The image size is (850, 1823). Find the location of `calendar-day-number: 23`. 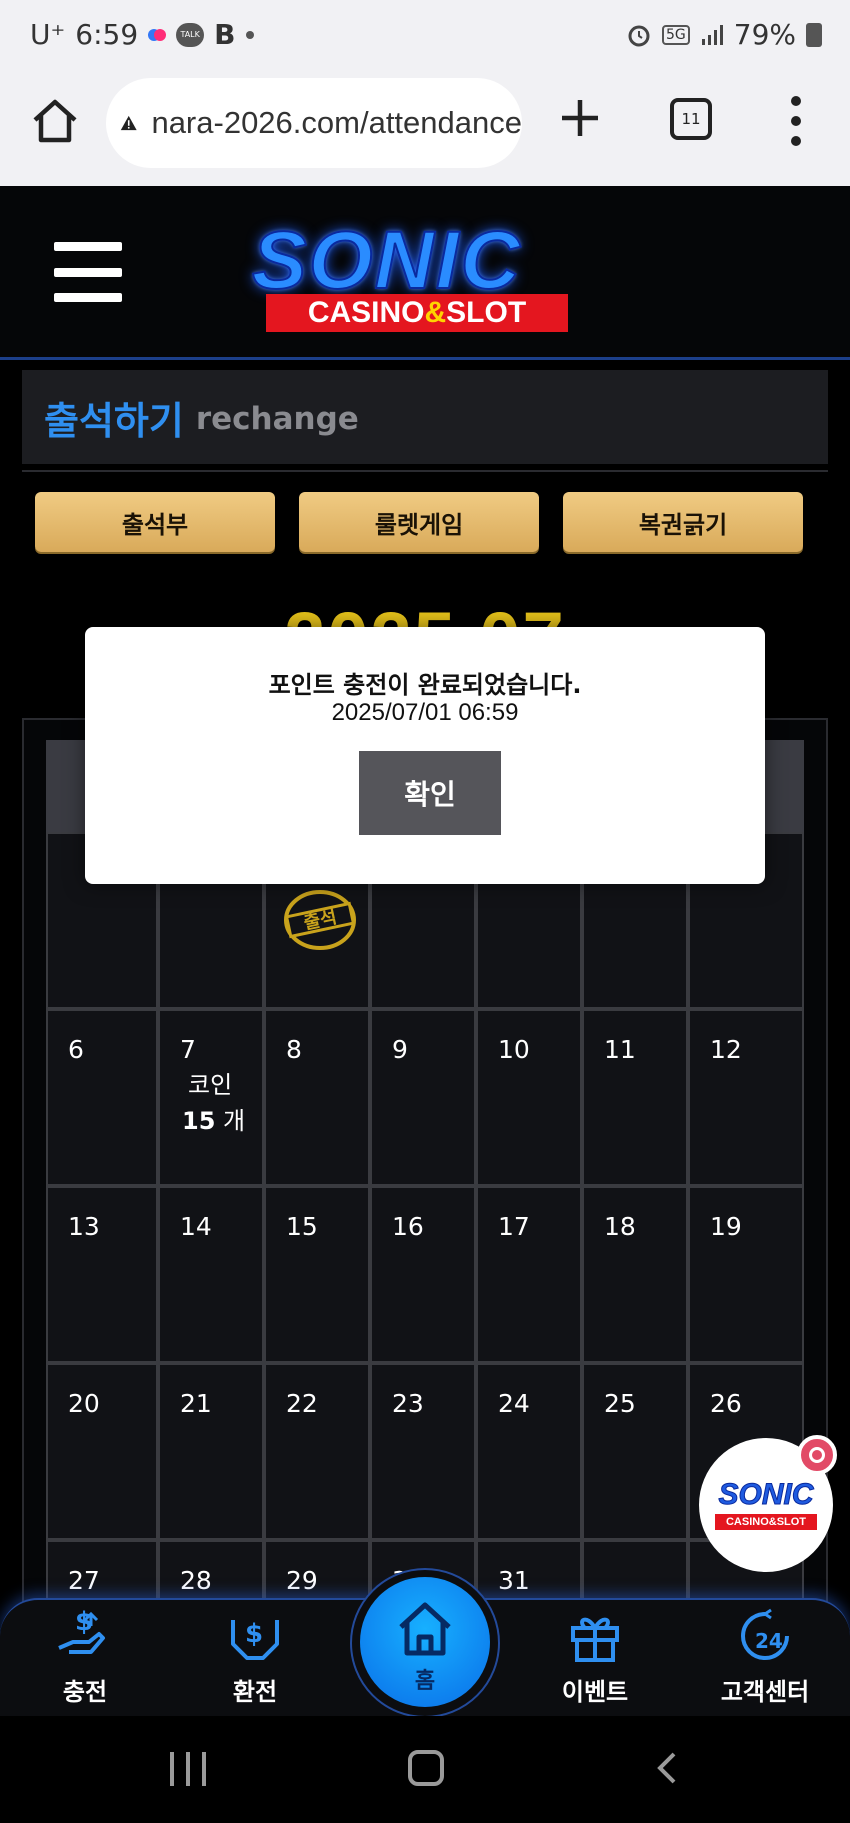

calendar-day-number: 23 is located at coordinates (408, 1403).